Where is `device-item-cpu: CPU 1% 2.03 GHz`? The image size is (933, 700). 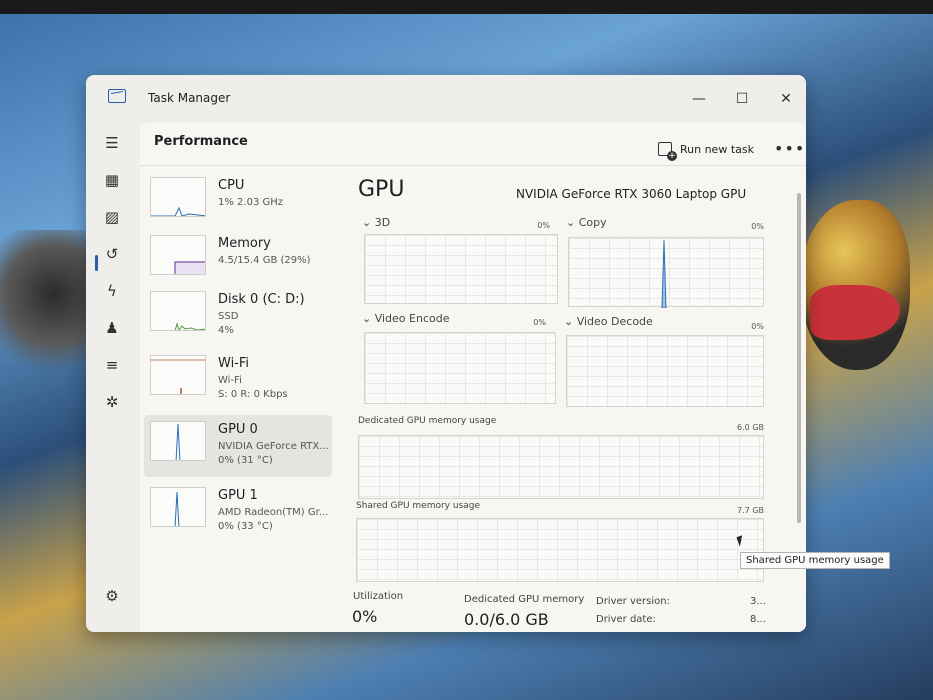 device-item-cpu: CPU 1% 2.03 GHz is located at coordinates (238, 202).